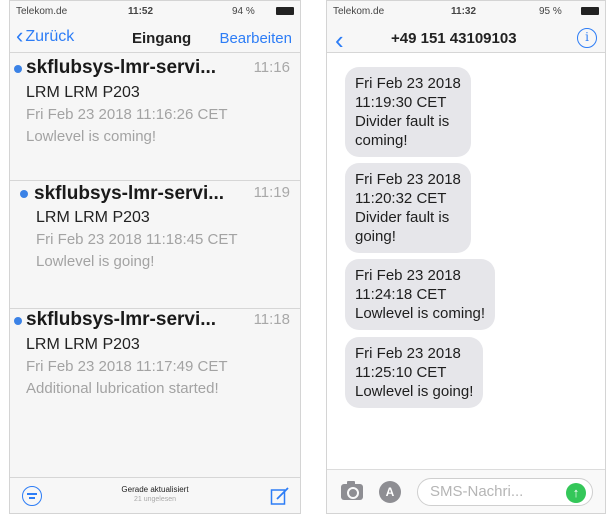 This screenshot has height=514, width=614. I want to click on back-label: Zurück, so click(50, 36).